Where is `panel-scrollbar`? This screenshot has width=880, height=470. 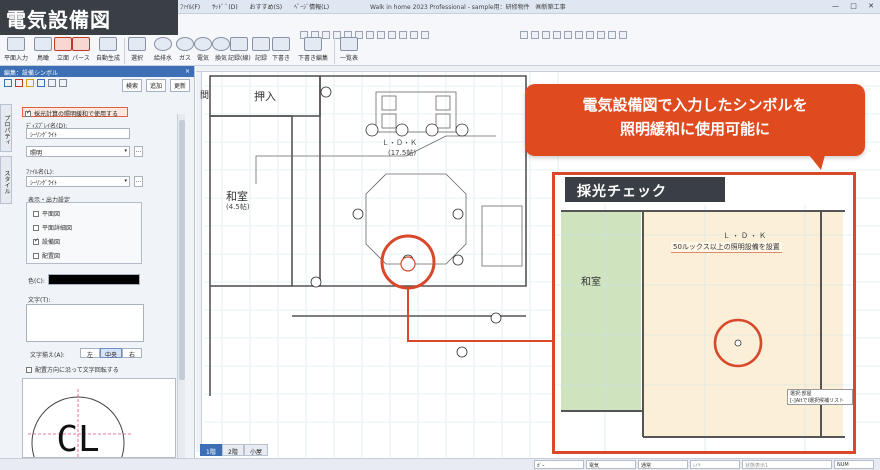
panel-scrollbar is located at coordinates (181, 286).